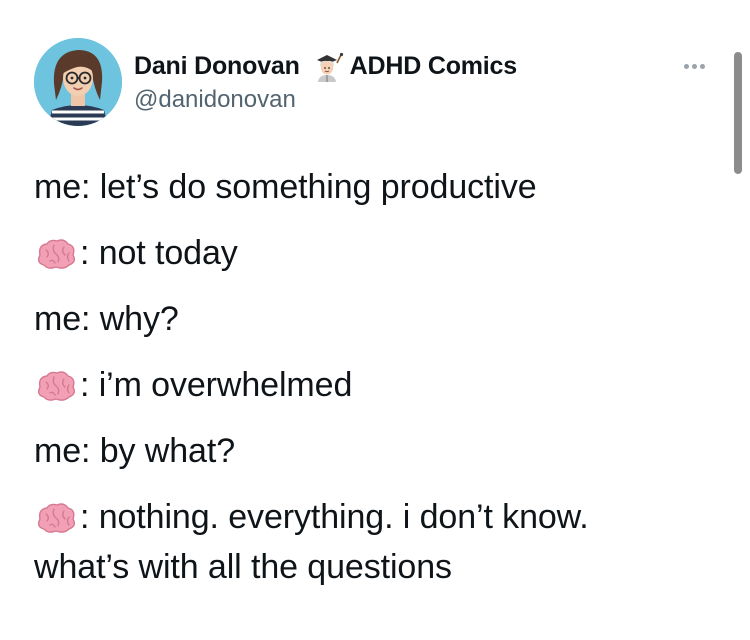 This screenshot has height=640, width=750. What do you see at coordinates (217, 66) in the screenshot?
I see `author-display-name: Dani Donovan` at bounding box center [217, 66].